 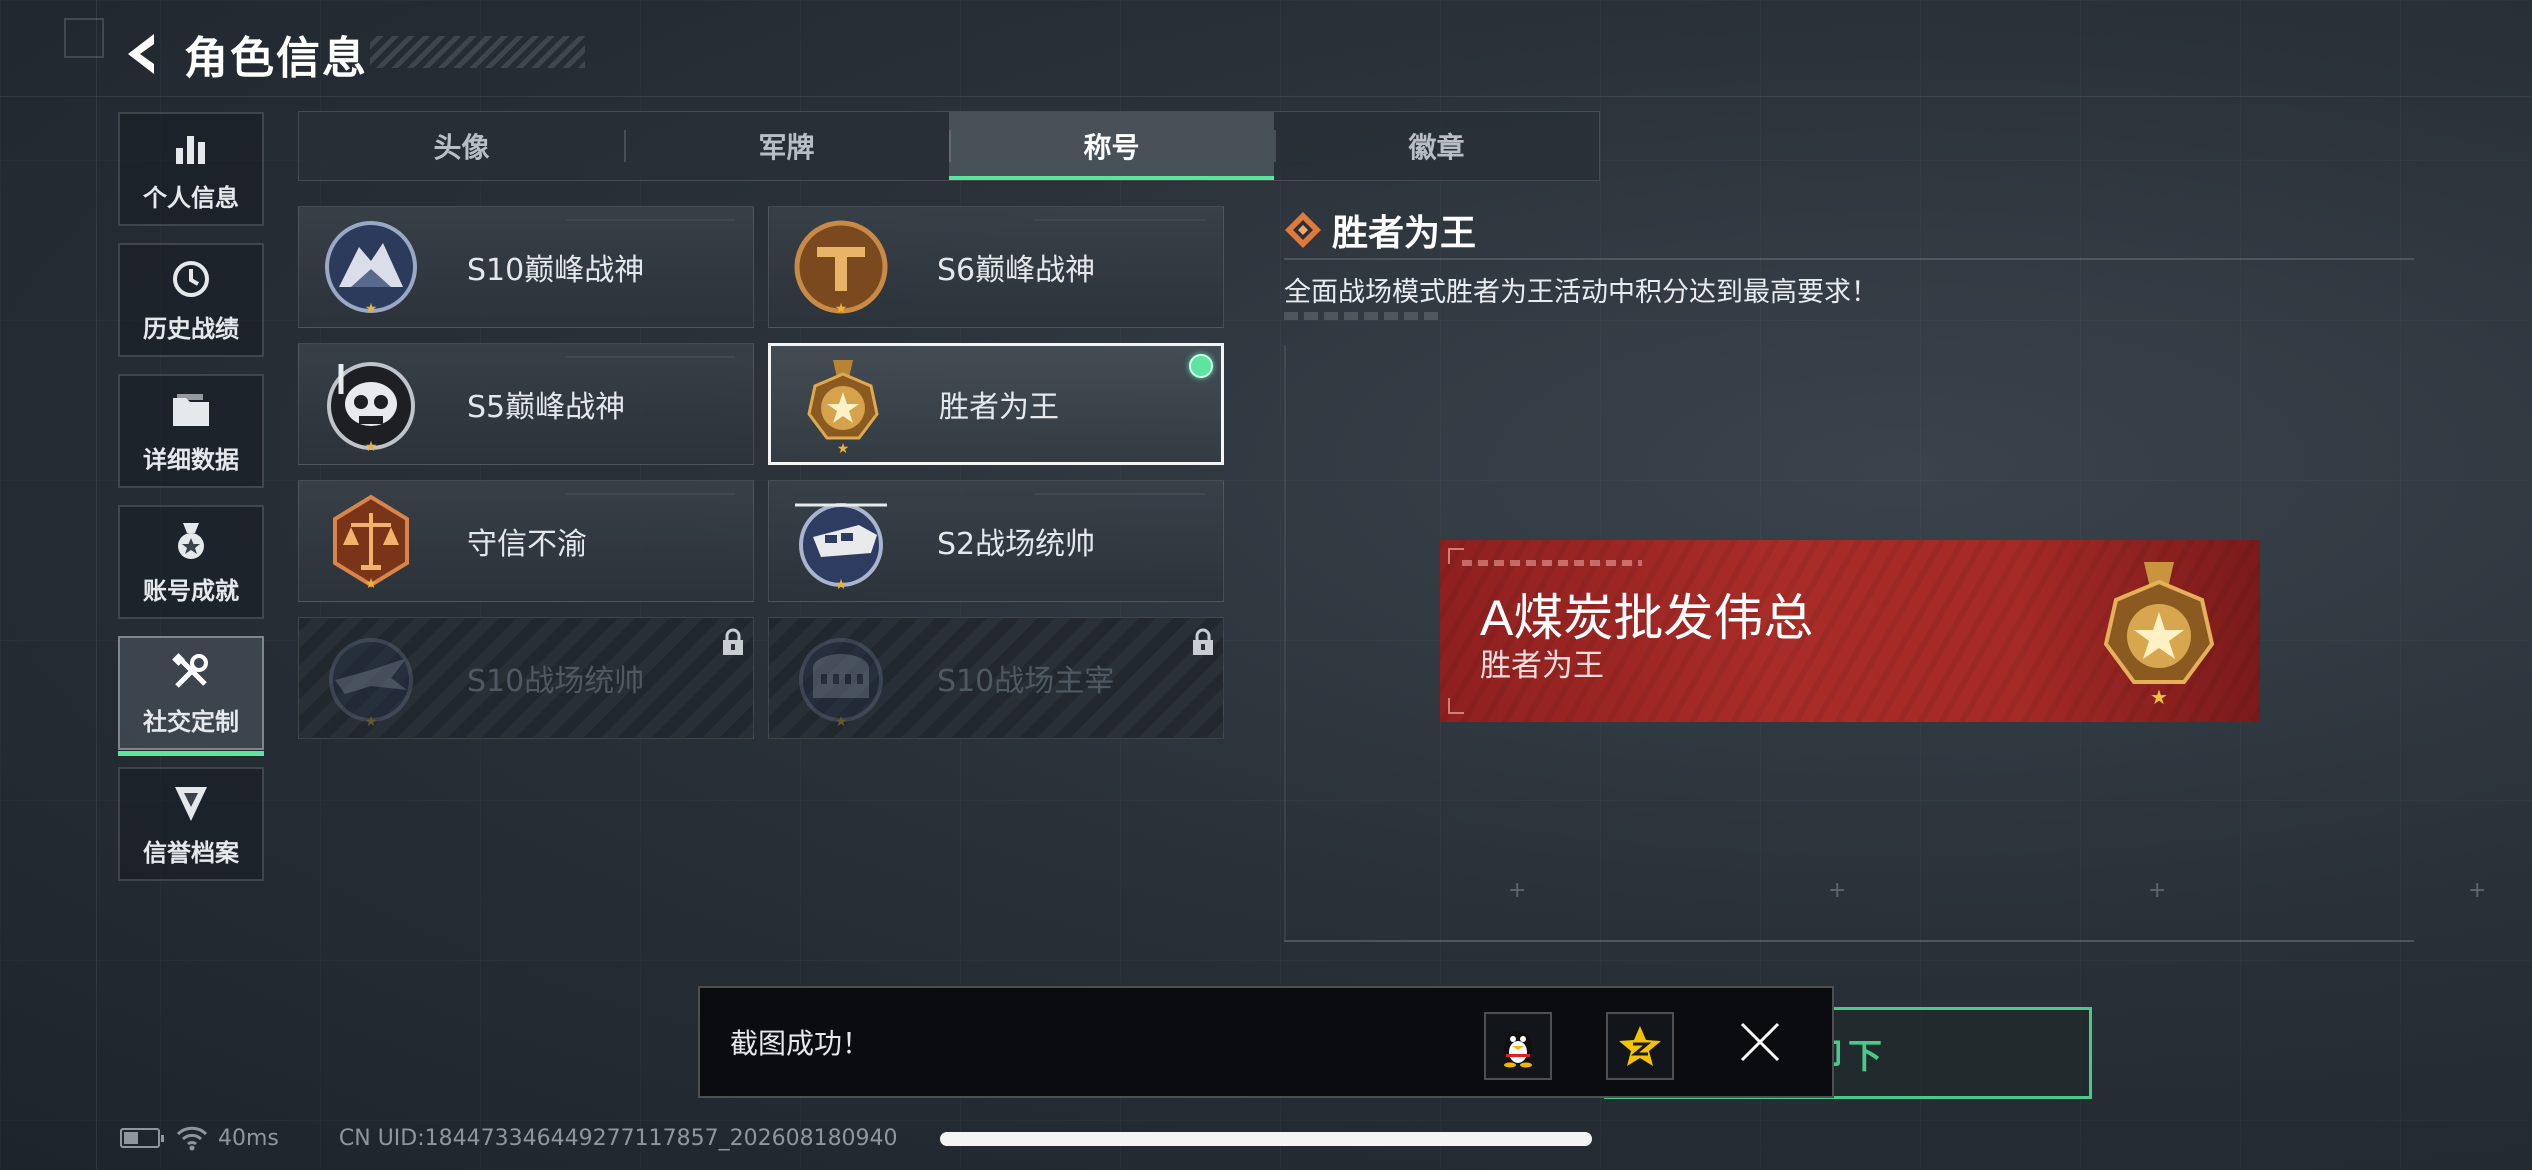 I want to click on sidebar-item-achievements: 账号成就, so click(x=191, y=562).